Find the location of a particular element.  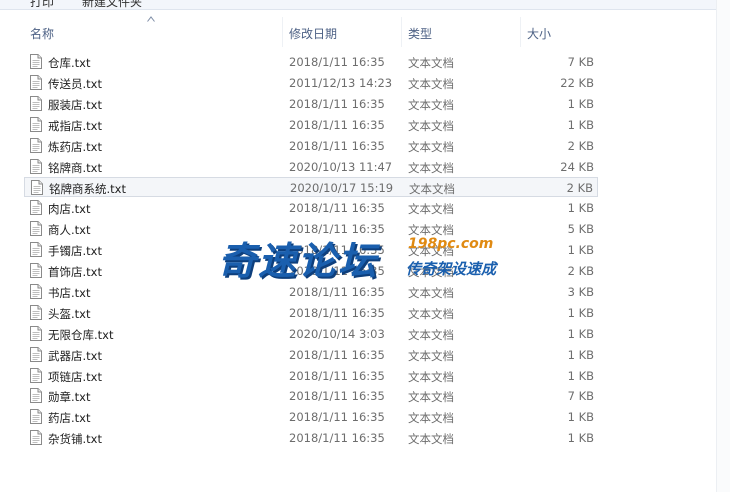

file-size: 5 KB is located at coordinates (580, 229).